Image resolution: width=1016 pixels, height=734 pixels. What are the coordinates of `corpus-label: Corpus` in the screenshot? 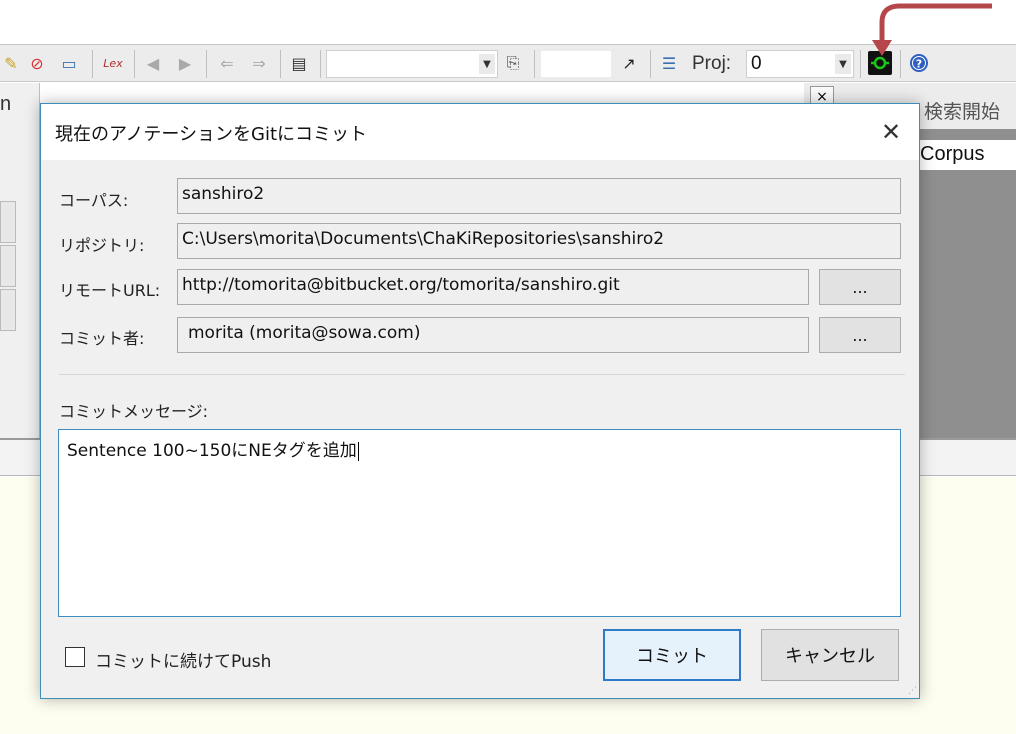 It's located at (952, 154).